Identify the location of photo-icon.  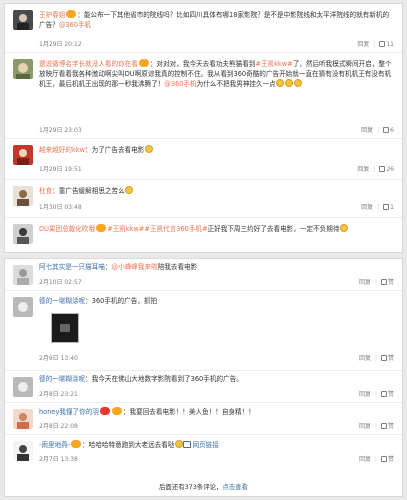
(65, 328).